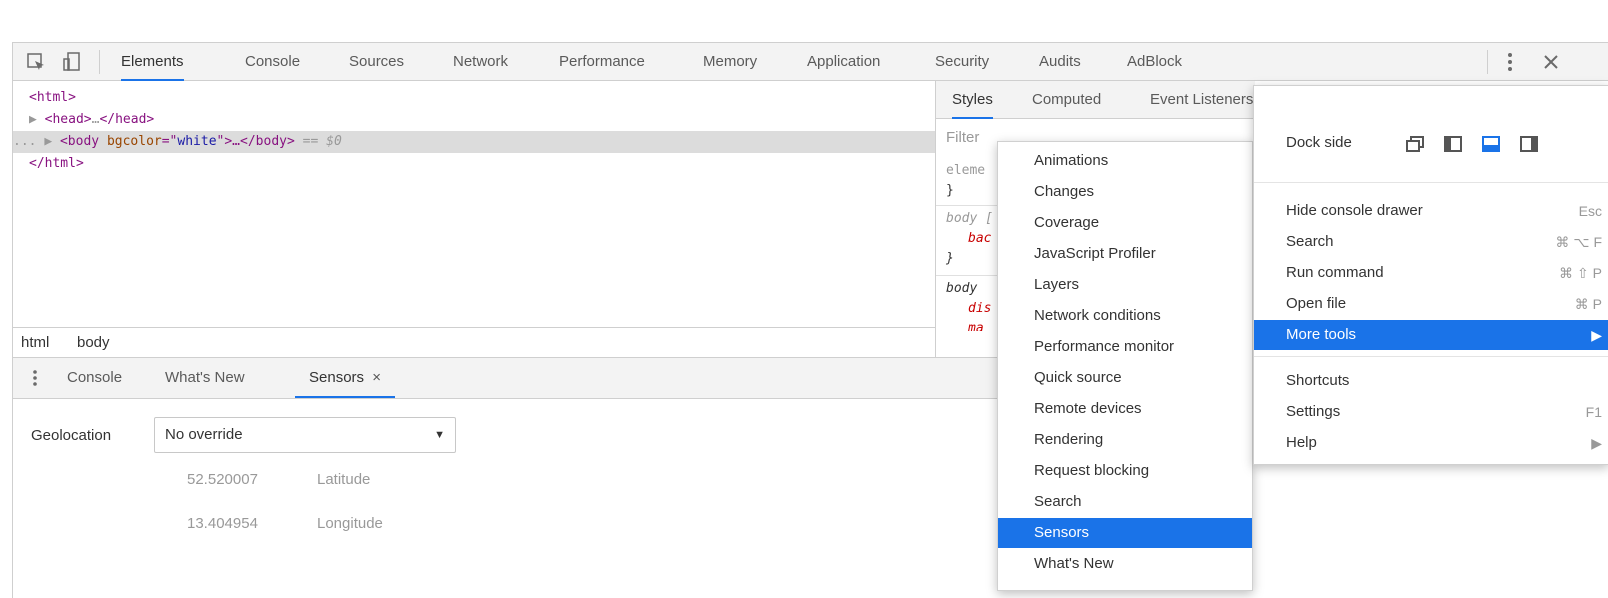 Image resolution: width=1608 pixels, height=598 pixels. Describe the element at coordinates (1125, 192) in the screenshot. I see `menu-item-changes: Changes` at that location.